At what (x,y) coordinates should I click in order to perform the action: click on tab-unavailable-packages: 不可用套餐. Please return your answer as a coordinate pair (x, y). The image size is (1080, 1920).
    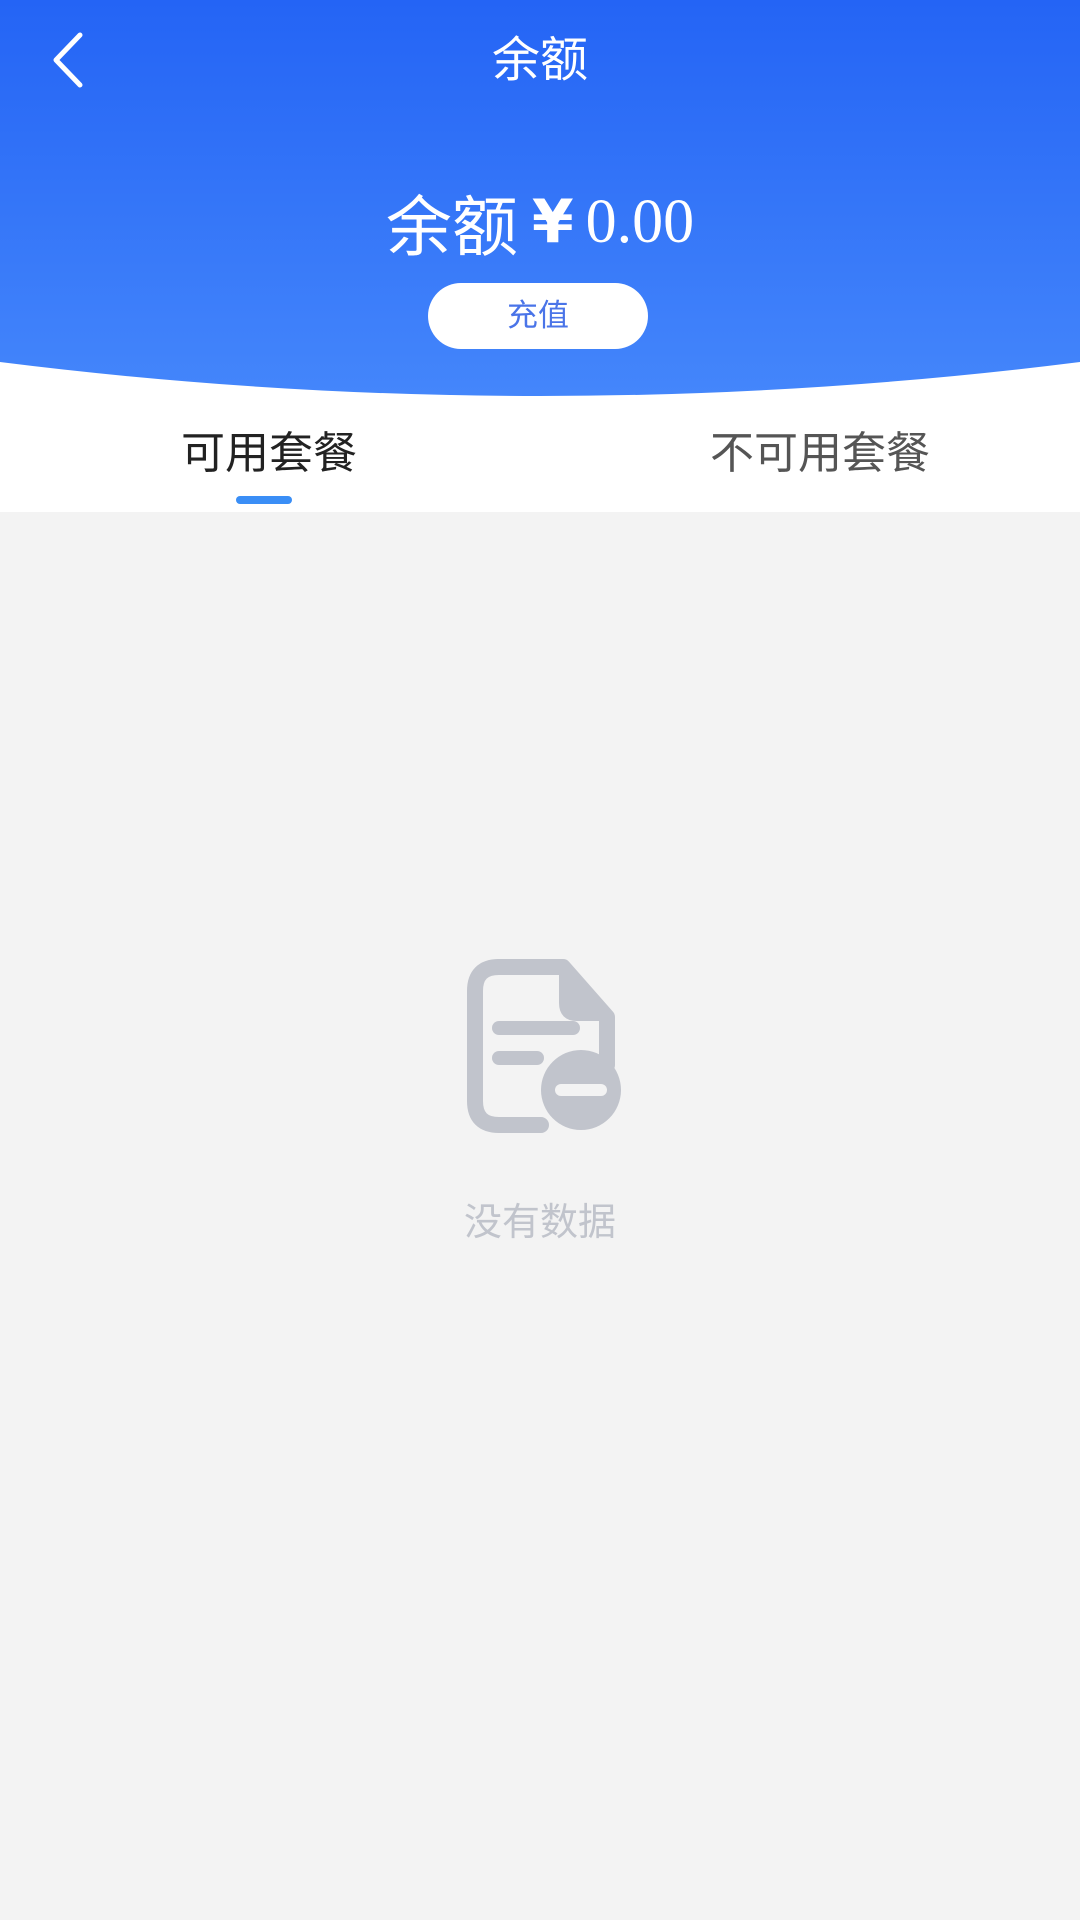
    Looking at the image, I should click on (820, 457).